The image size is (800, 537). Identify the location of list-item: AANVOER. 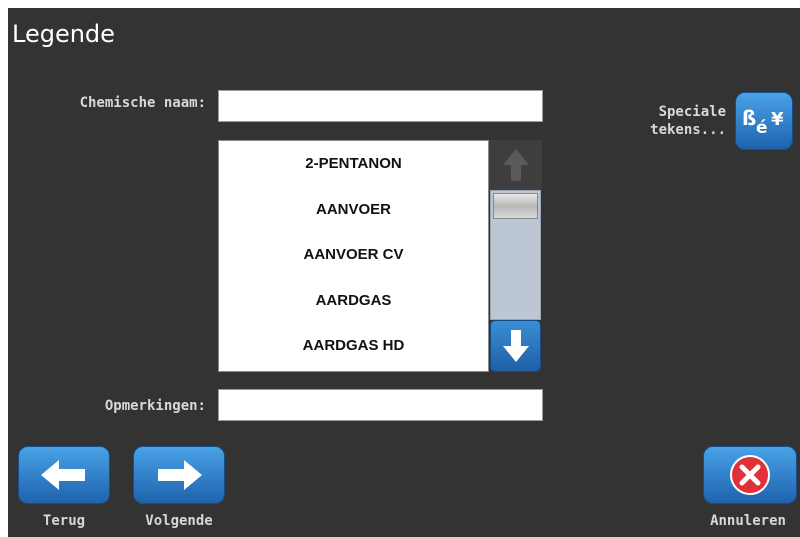
(353, 210).